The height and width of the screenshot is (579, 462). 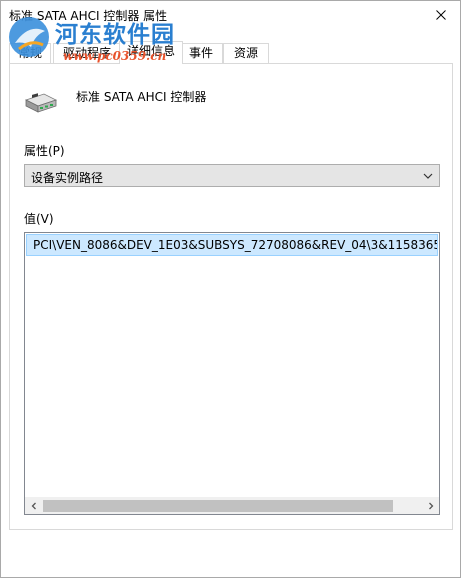 I want to click on tab-events: 事件, so click(x=201, y=53).